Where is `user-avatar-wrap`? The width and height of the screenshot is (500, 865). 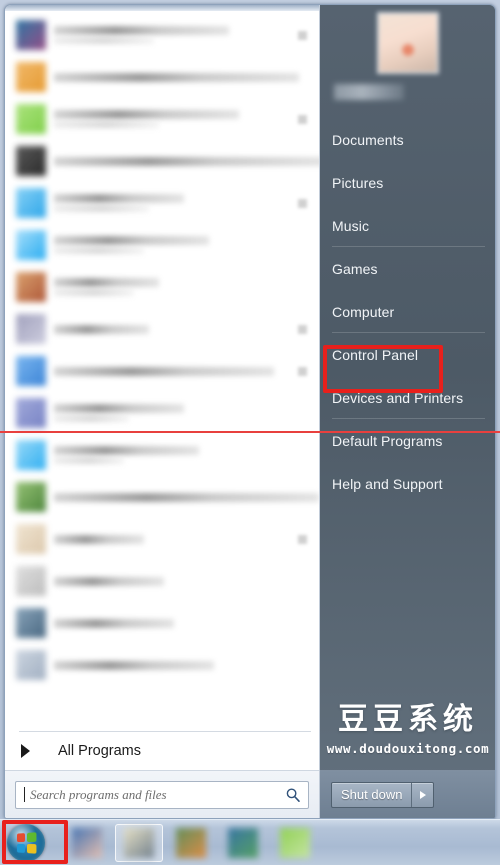
user-avatar-wrap is located at coordinates (407, 44).